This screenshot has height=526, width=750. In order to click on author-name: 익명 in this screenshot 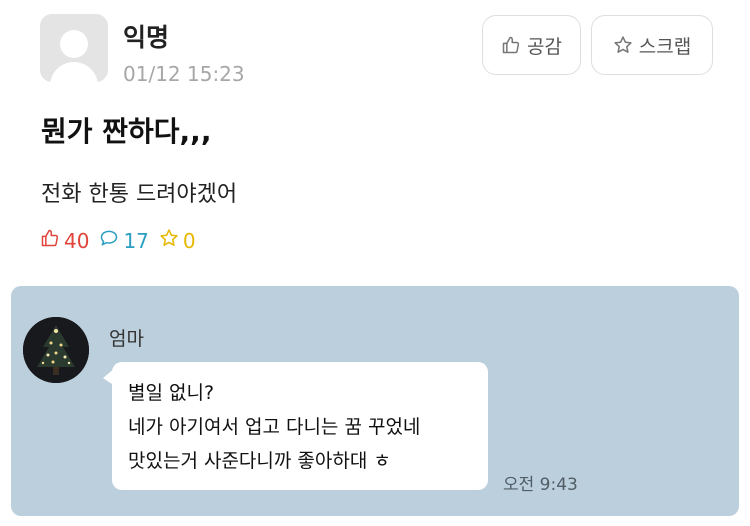, I will do `click(146, 37)`.